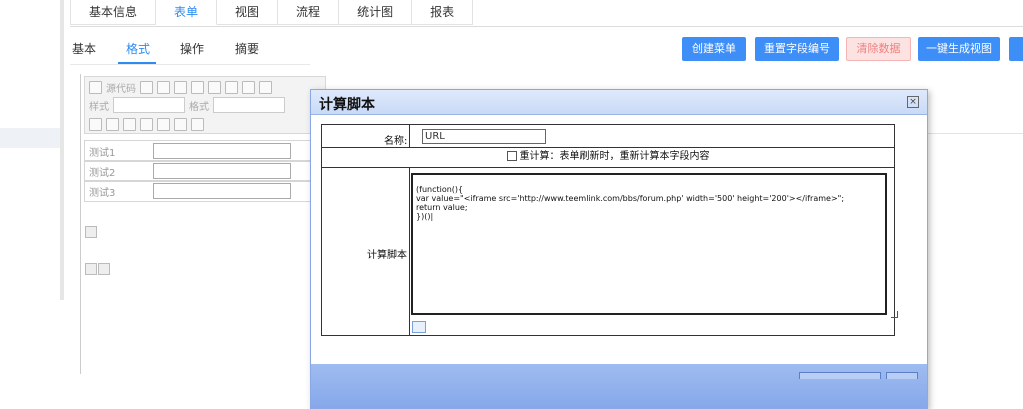 Image resolution: width=1023 pixels, height=409 pixels. I want to click on form-row: 测试2, so click(199, 171).